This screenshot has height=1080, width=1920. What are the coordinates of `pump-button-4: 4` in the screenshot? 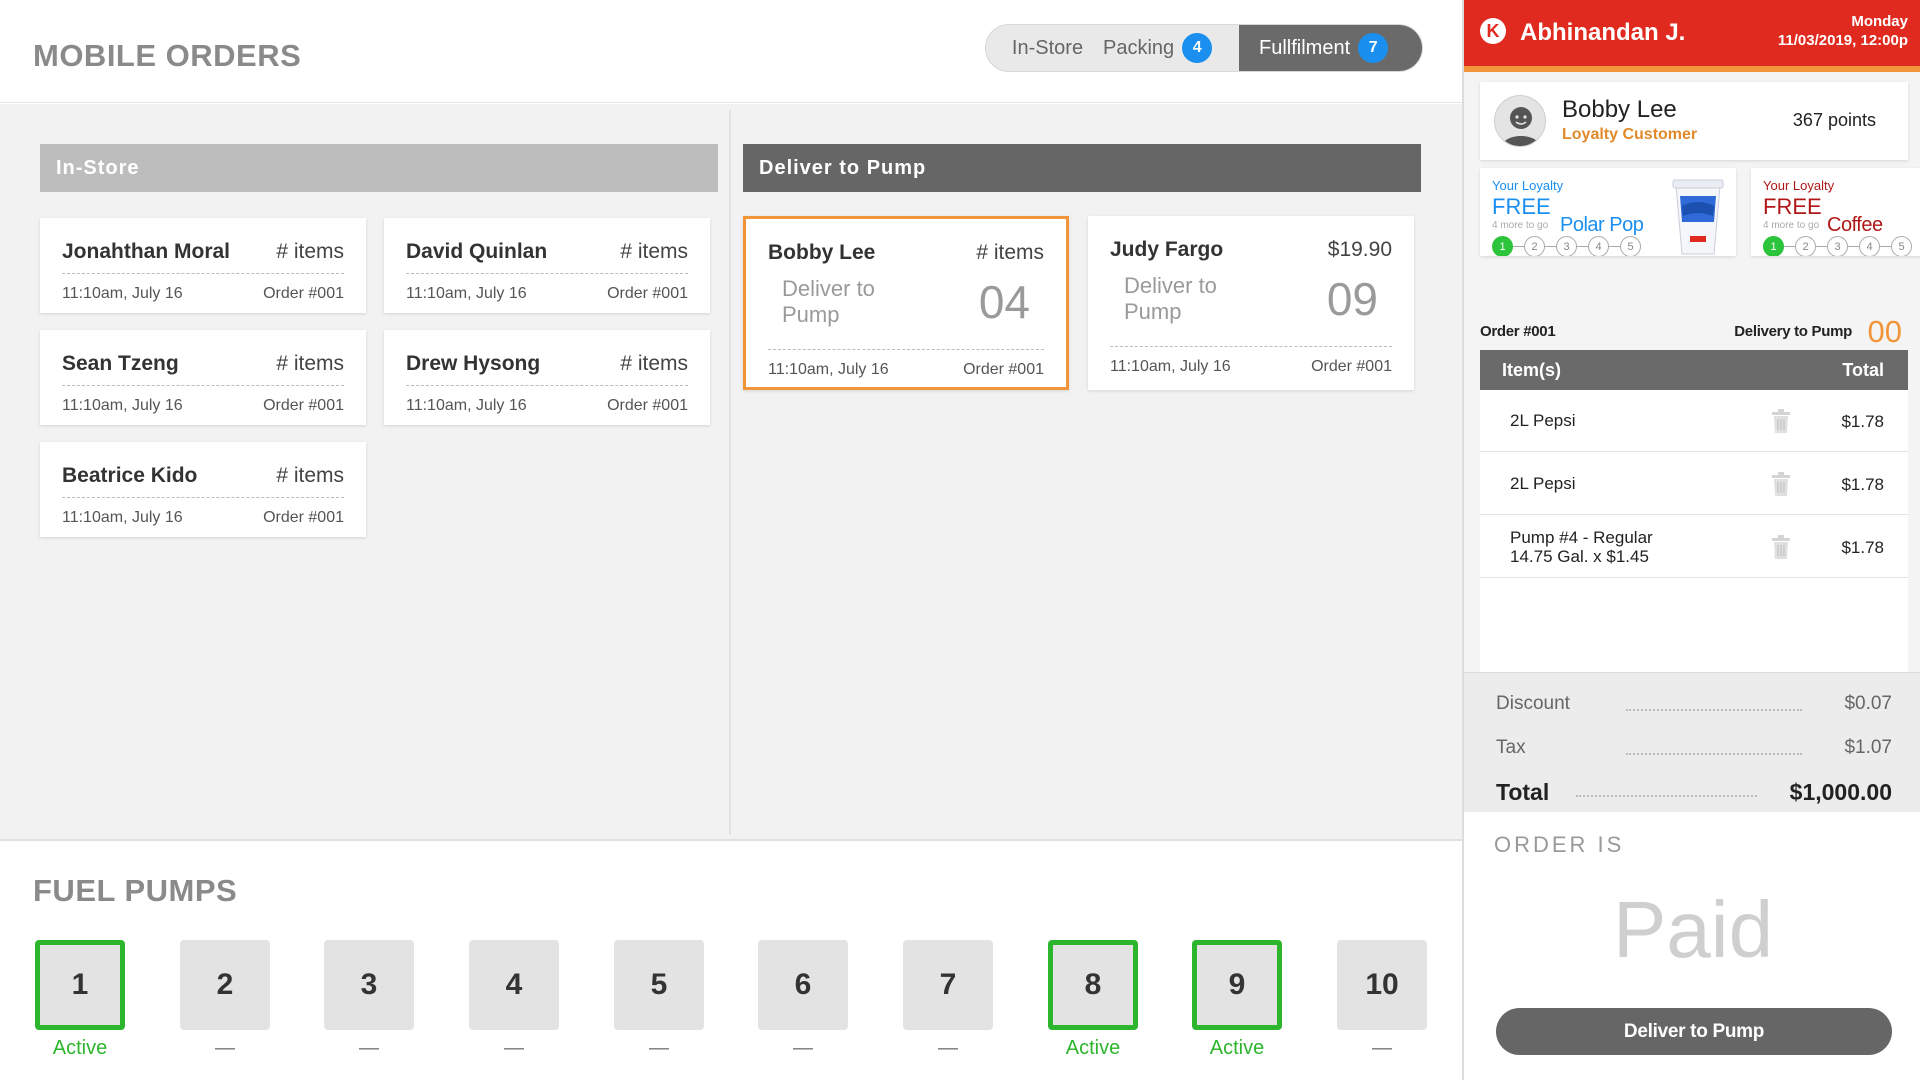 It's located at (514, 985).